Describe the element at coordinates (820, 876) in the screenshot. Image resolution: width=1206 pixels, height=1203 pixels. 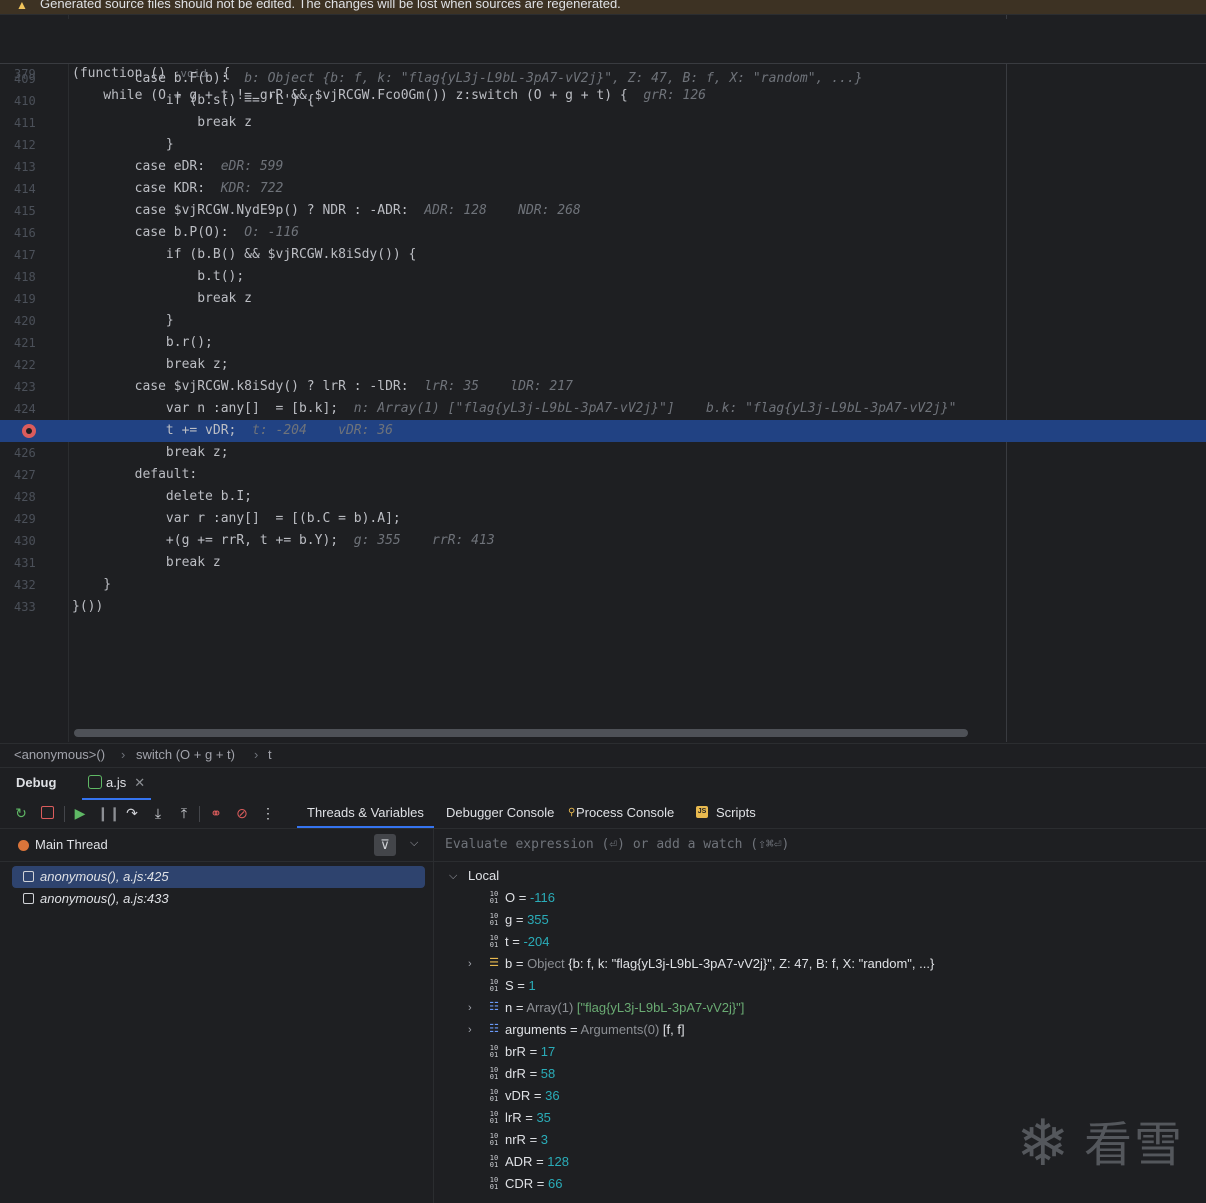
I see `local-scope-node: ⌵ Local` at that location.